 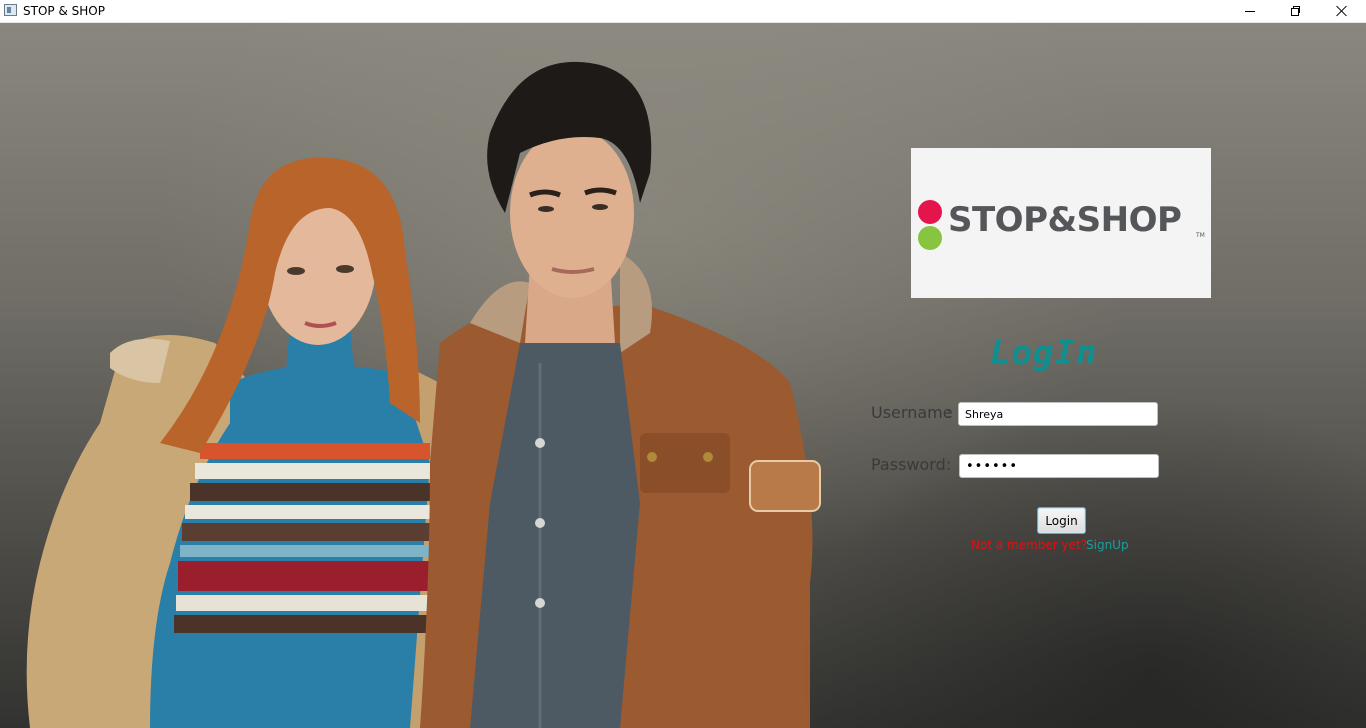 What do you see at coordinates (1200, 235) in the screenshot?
I see `logo-trademark: TM` at bounding box center [1200, 235].